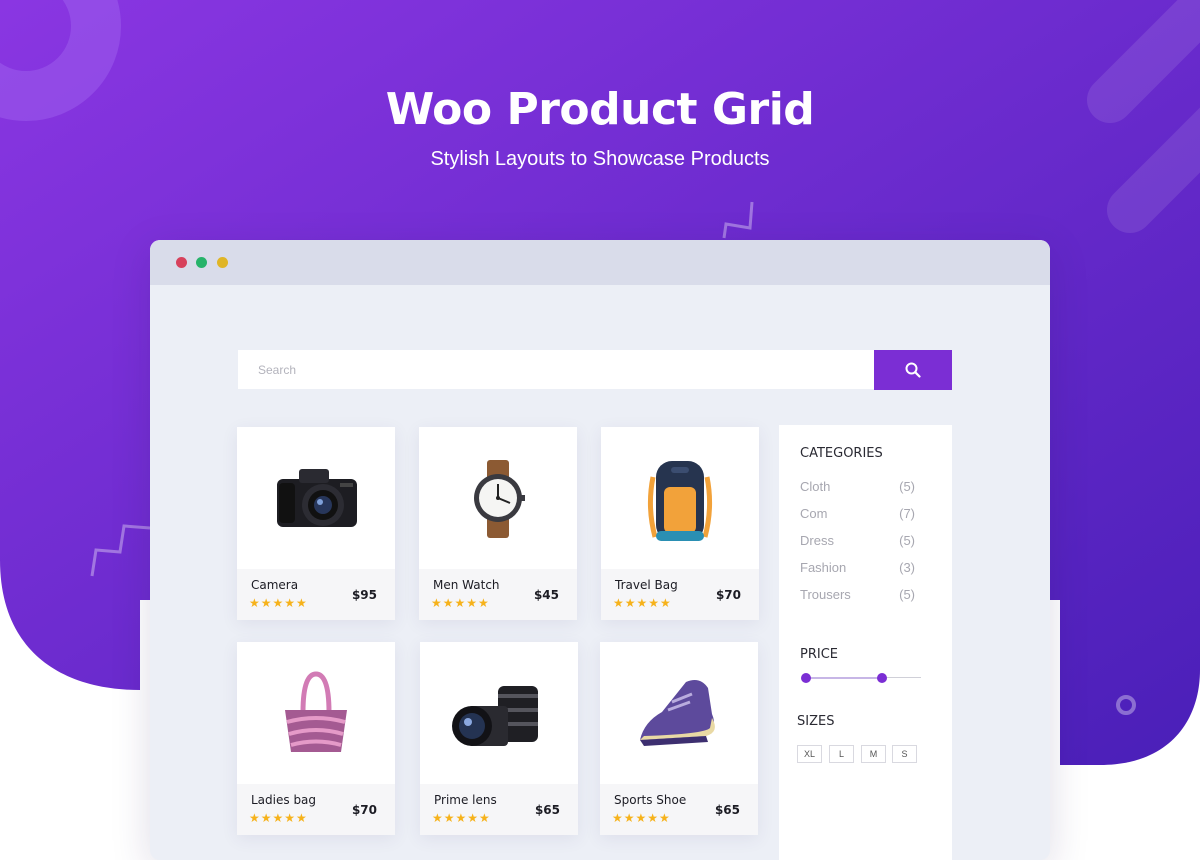 This screenshot has height=860, width=1200. I want to click on product-name: Men Watch, so click(466, 585).